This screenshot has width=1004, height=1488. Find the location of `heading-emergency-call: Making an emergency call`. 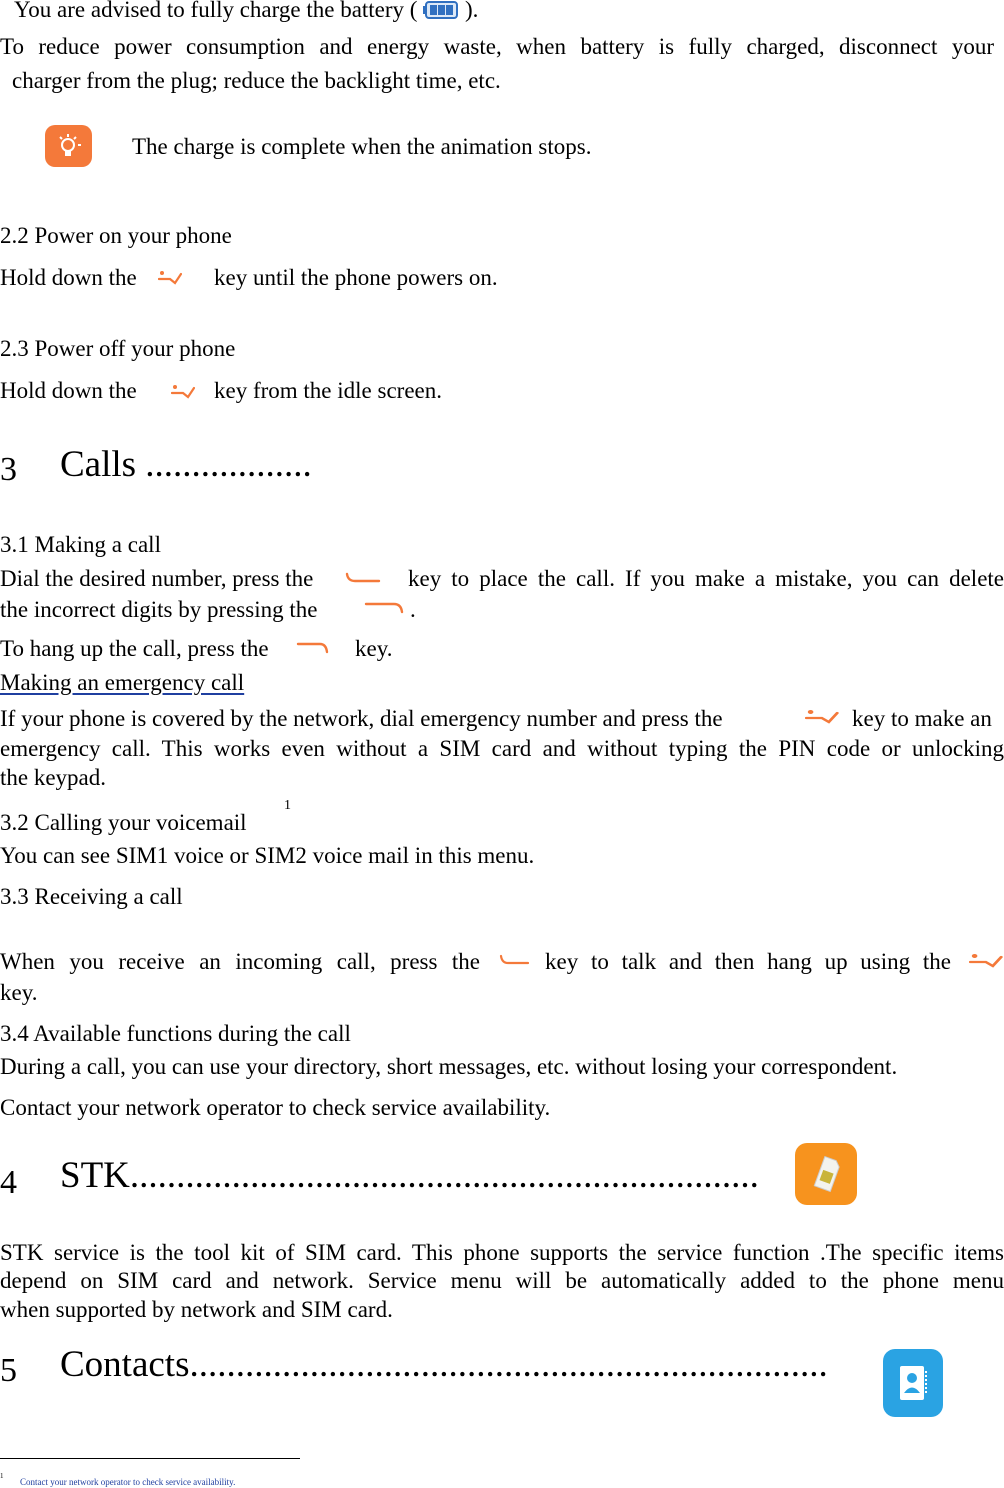

heading-emergency-call: Making an emergency call is located at coordinates (122, 683).